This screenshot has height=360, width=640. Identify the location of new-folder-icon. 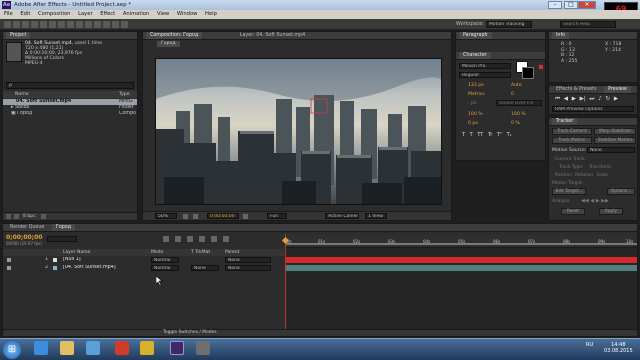
(16, 216).